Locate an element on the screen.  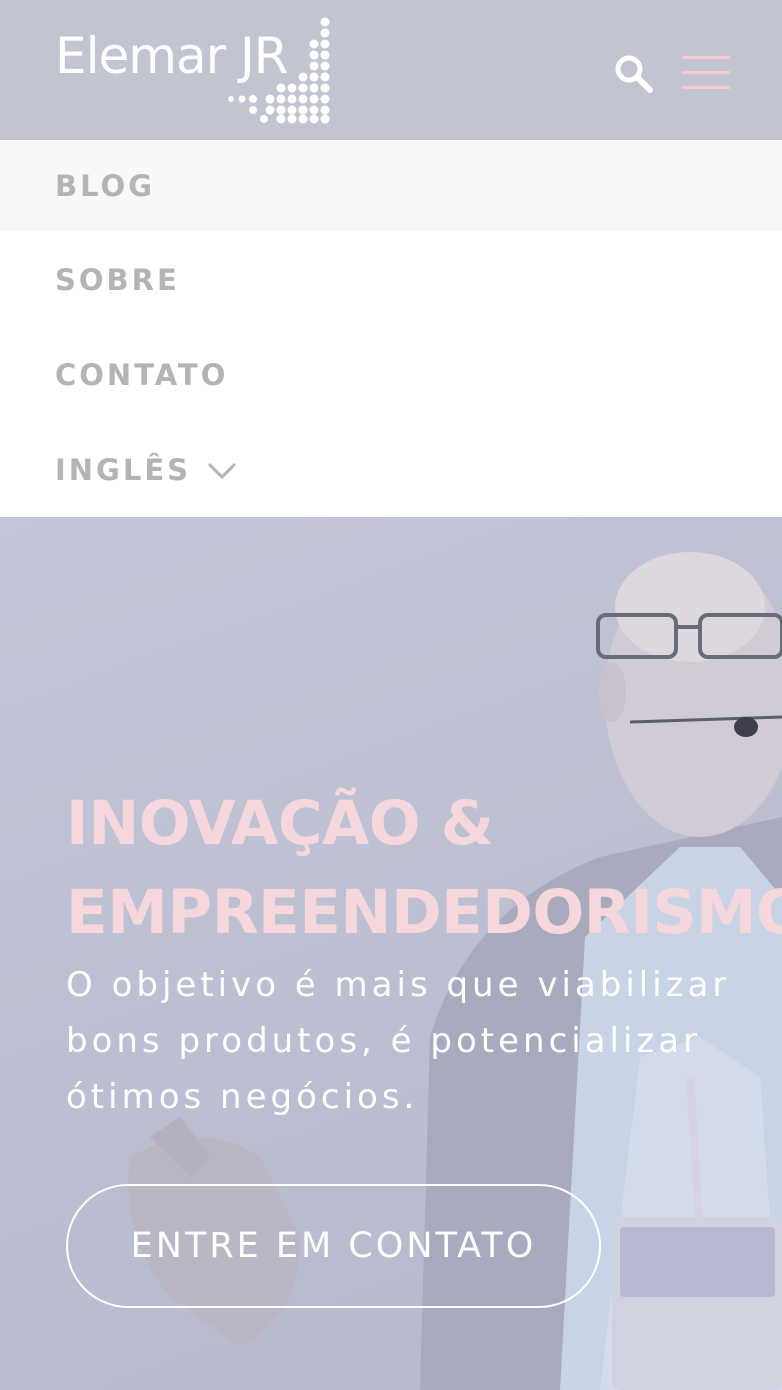
search-icon is located at coordinates (634, 74).